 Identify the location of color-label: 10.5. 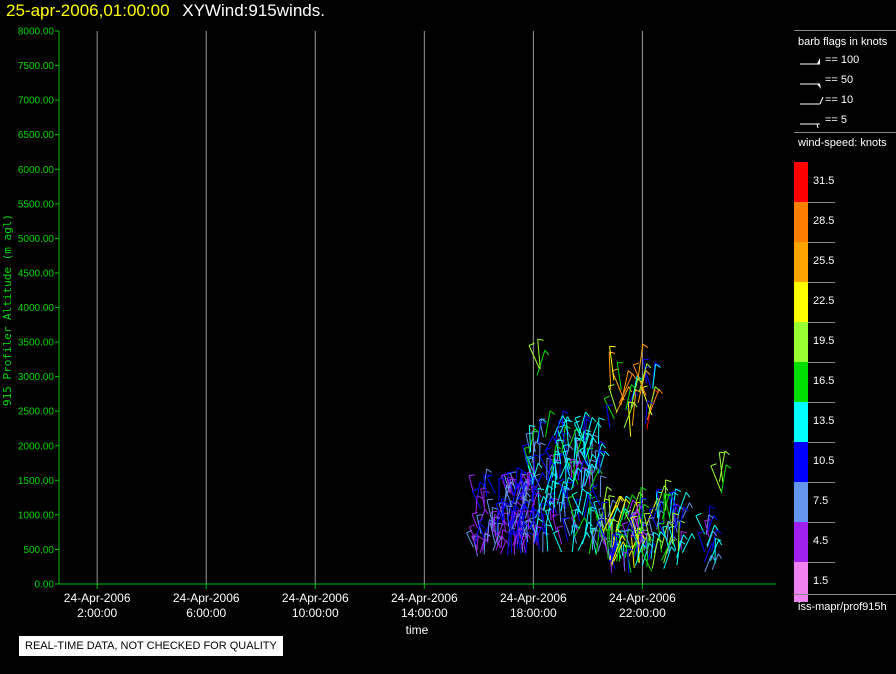
(824, 461).